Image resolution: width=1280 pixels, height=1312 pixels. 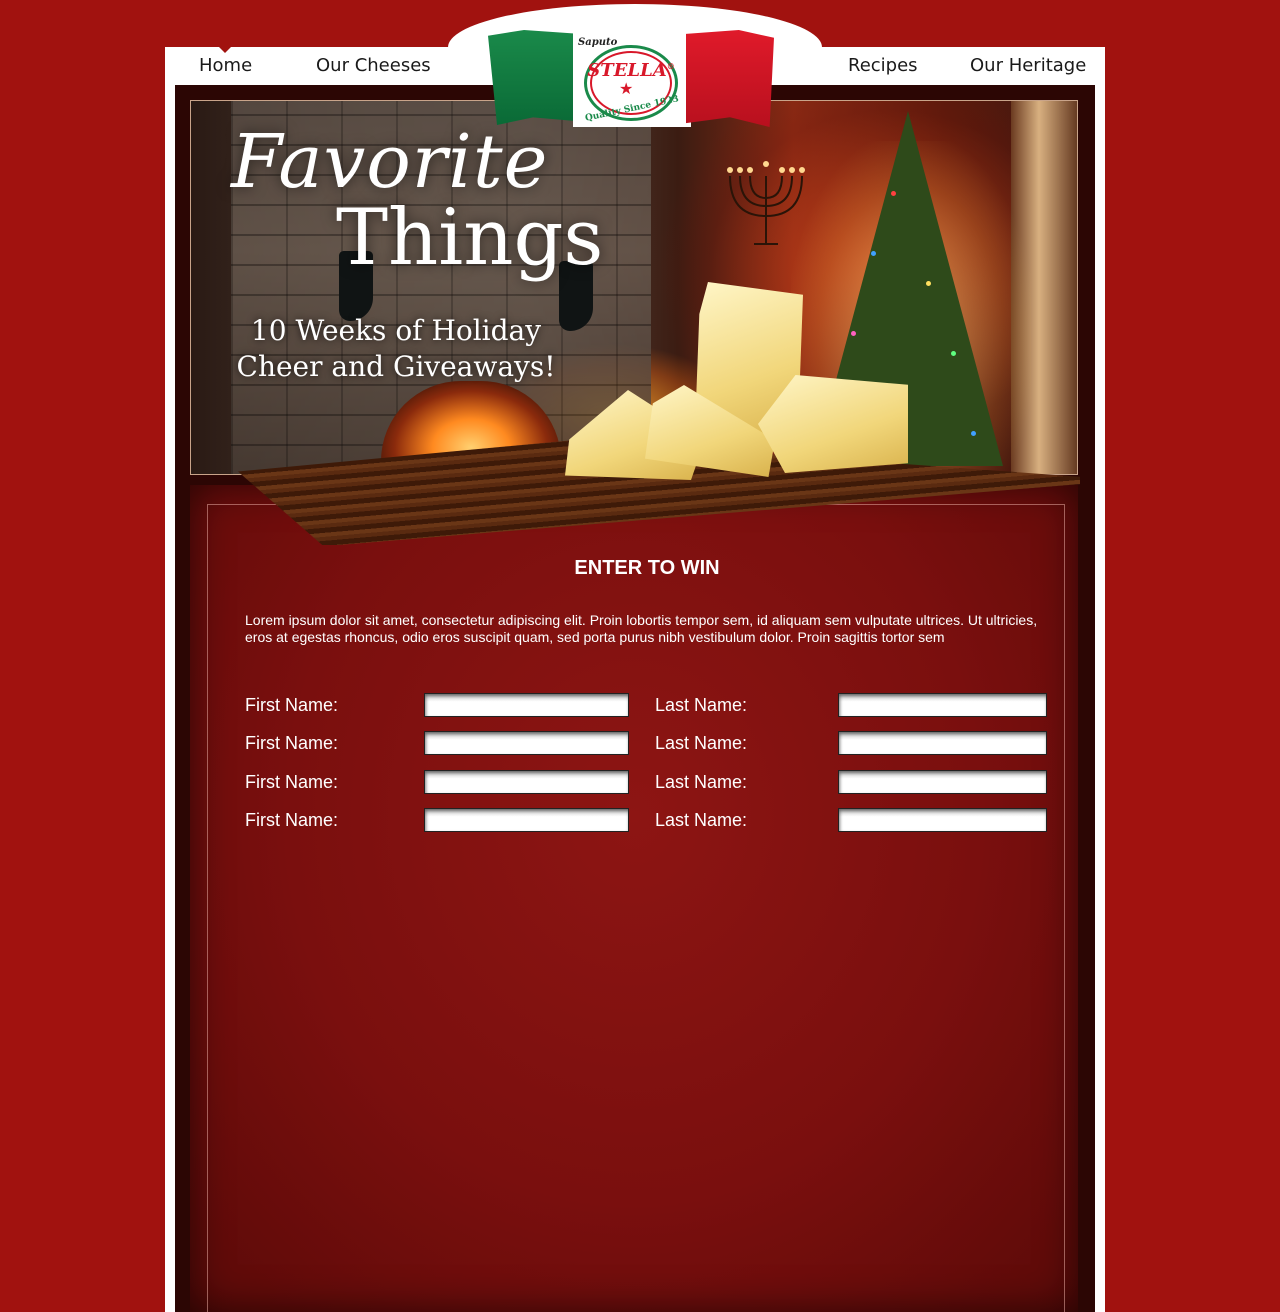 What do you see at coordinates (396, 348) in the screenshot?
I see `hero-subtitle: 10 Weeks of Holiday Cheer and Giveaways!` at bounding box center [396, 348].